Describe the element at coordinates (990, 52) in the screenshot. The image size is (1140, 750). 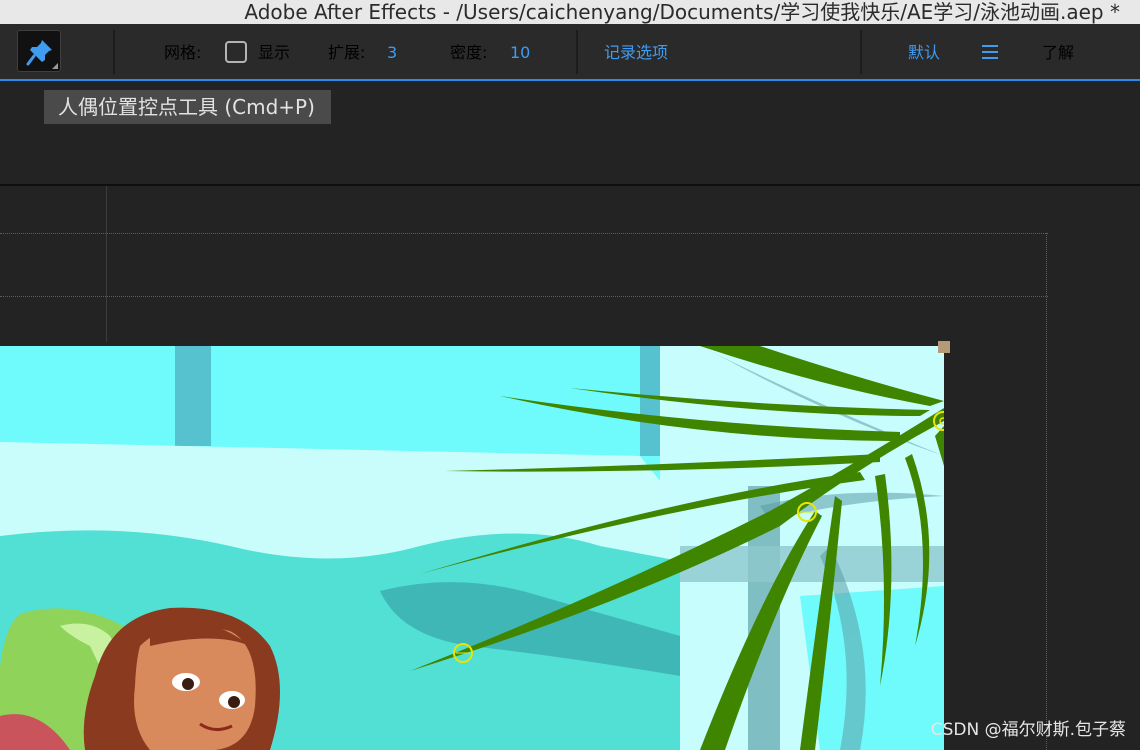
I see `hamburger-menu-icon` at that location.